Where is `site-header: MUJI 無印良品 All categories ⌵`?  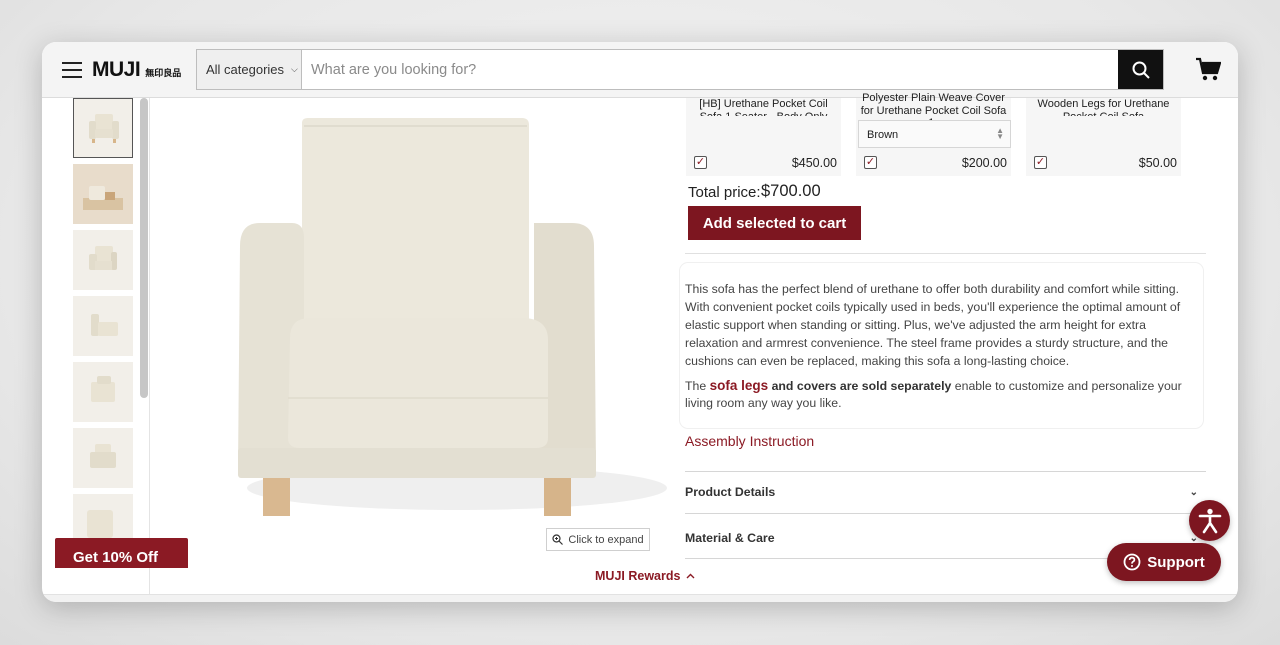
site-header: MUJI 無印良品 All categories ⌵ is located at coordinates (640, 70).